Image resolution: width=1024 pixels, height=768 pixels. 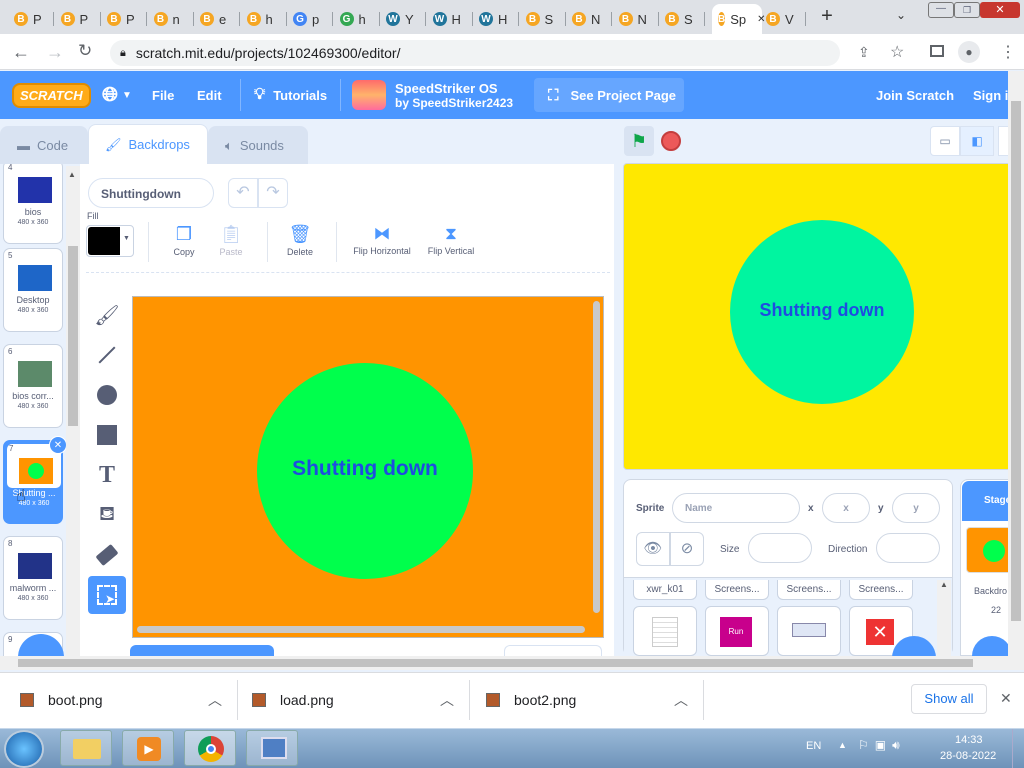 What do you see at coordinates (117, 95) in the screenshot?
I see `language-menu: 🌐︎ ▼` at bounding box center [117, 95].